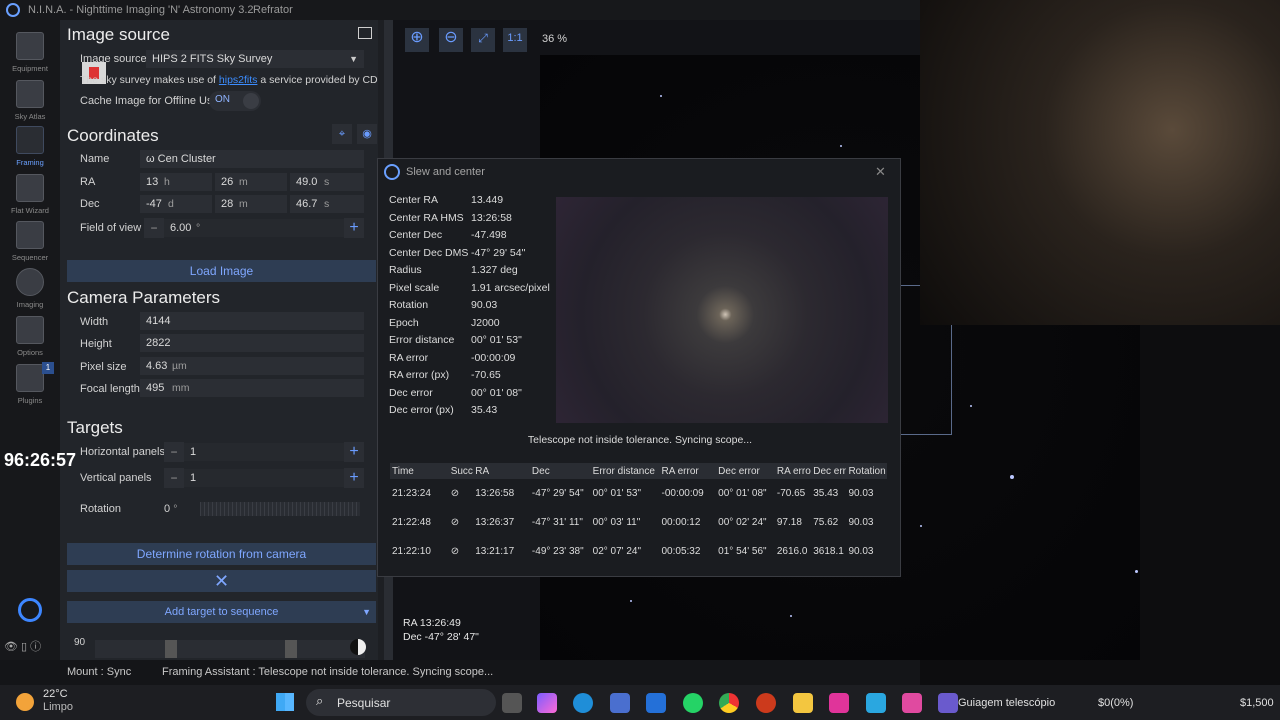  What do you see at coordinates (354, 228) in the screenshot?
I see `fov-increment-button: +` at bounding box center [354, 228].